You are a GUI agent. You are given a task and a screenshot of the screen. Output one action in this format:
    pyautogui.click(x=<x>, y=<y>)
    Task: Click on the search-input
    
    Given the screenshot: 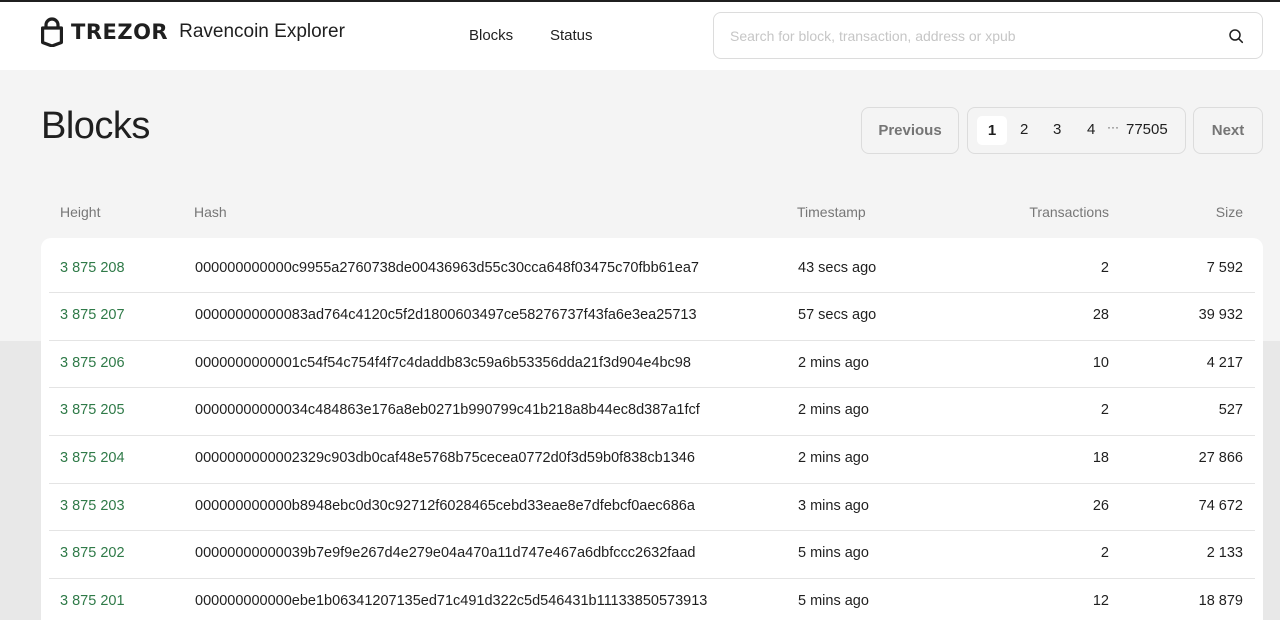 What is the action you would take?
    pyautogui.click(x=970, y=36)
    